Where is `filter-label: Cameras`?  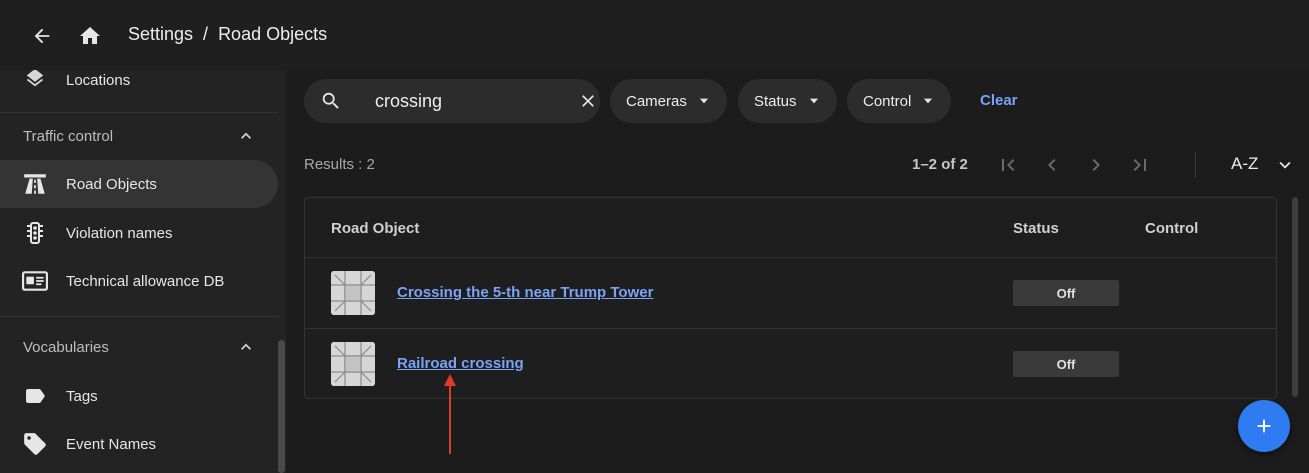 filter-label: Cameras is located at coordinates (656, 101).